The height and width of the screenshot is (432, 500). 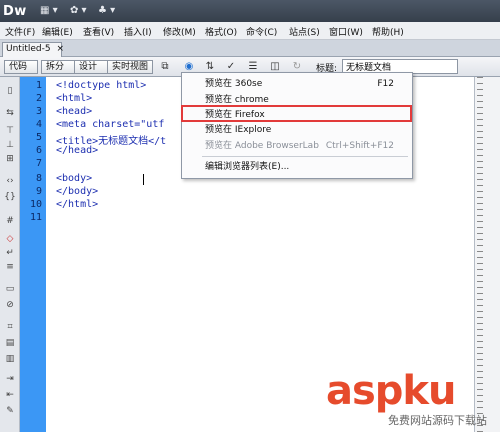 I want to click on line-number-gutter: 1 2 3 4 5 6 7 8 9 10 11, so click(x=33, y=254).